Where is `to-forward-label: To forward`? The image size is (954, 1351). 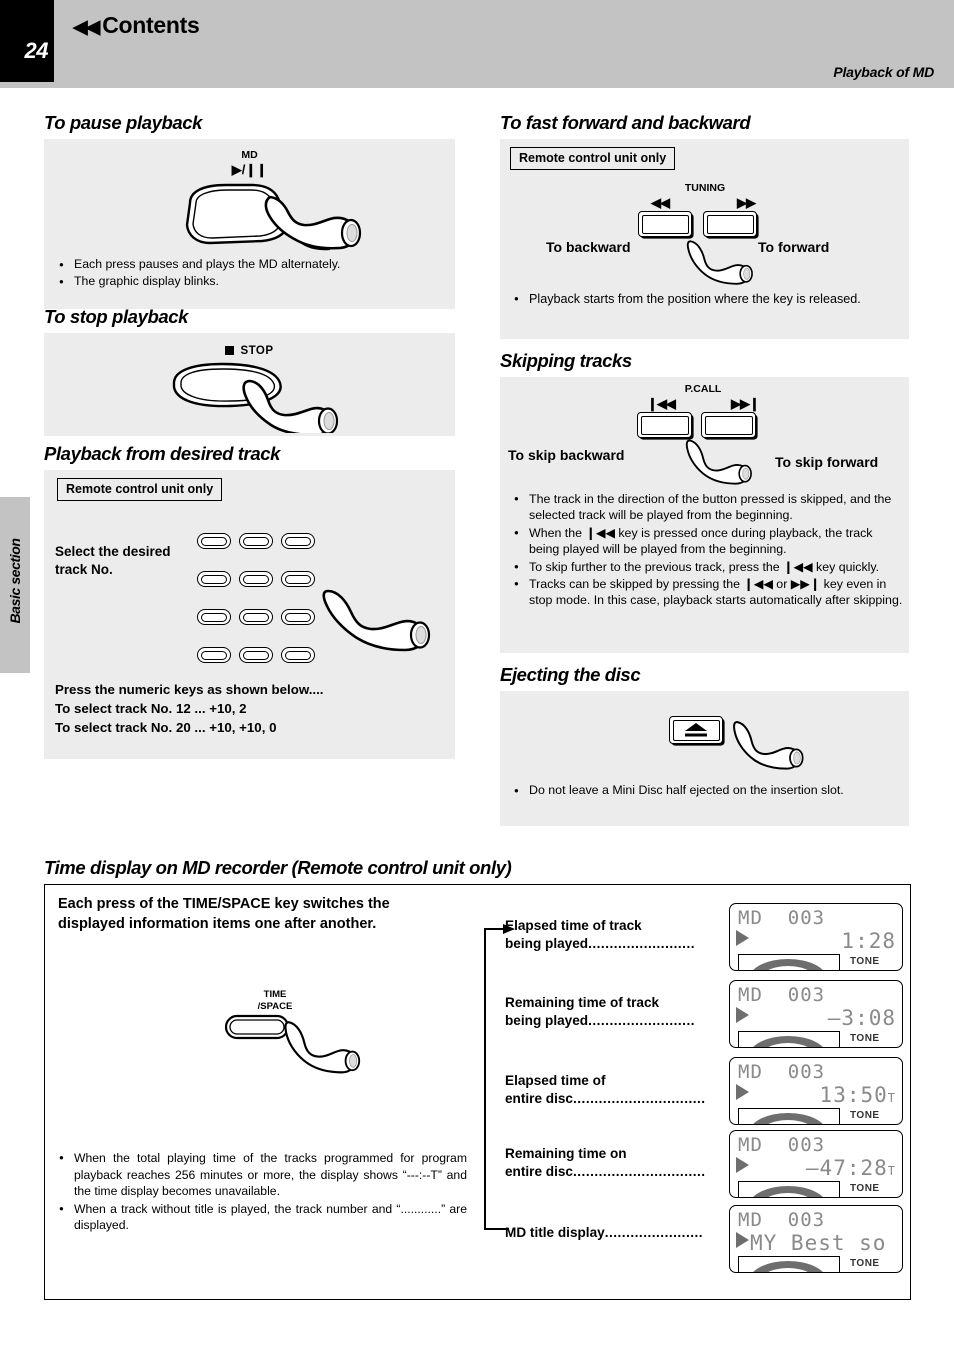
to-forward-label: To forward is located at coordinates (794, 247).